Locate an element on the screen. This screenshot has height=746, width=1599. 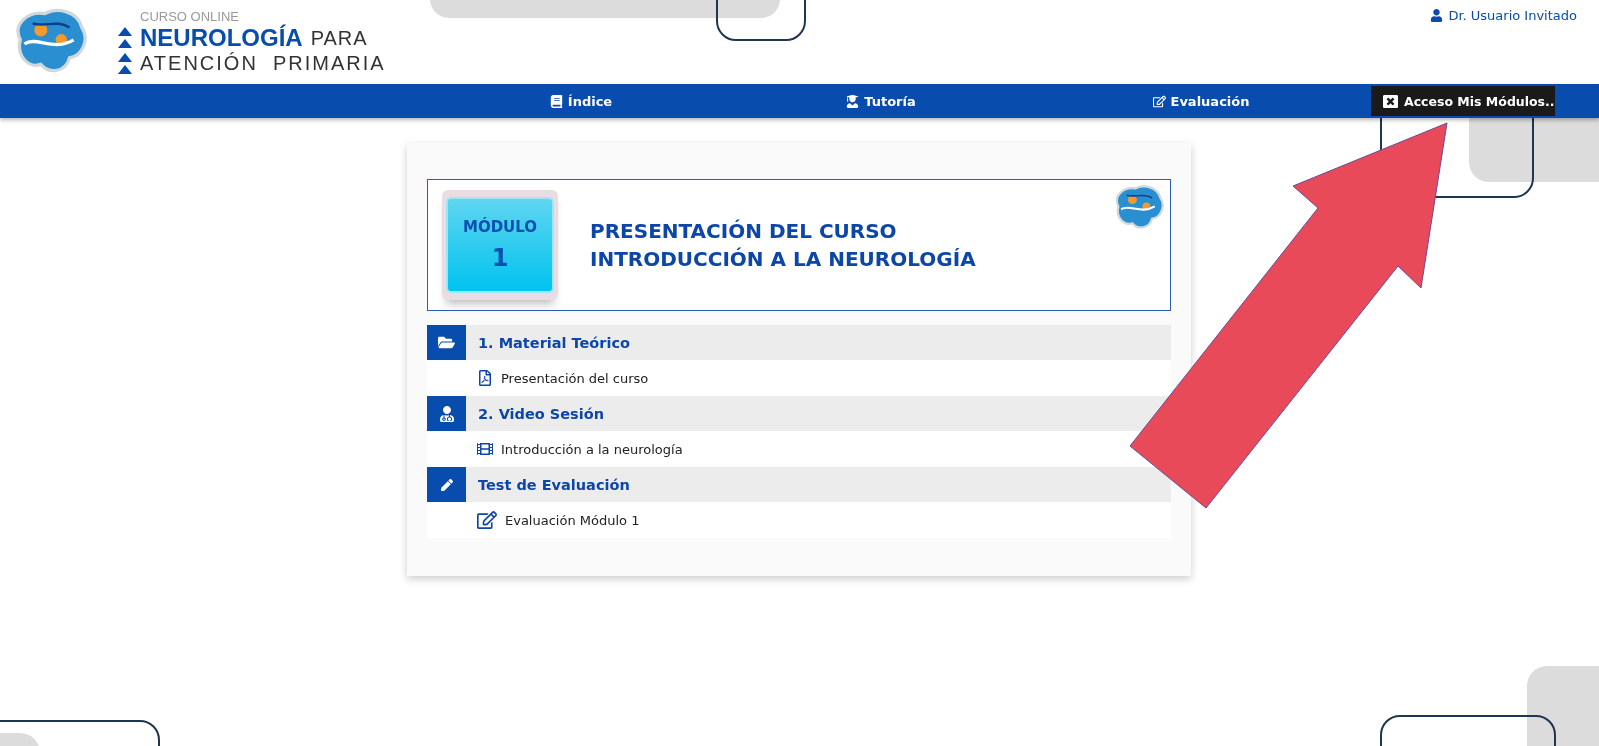
course-title-suffix: PARA is located at coordinates (339, 38).